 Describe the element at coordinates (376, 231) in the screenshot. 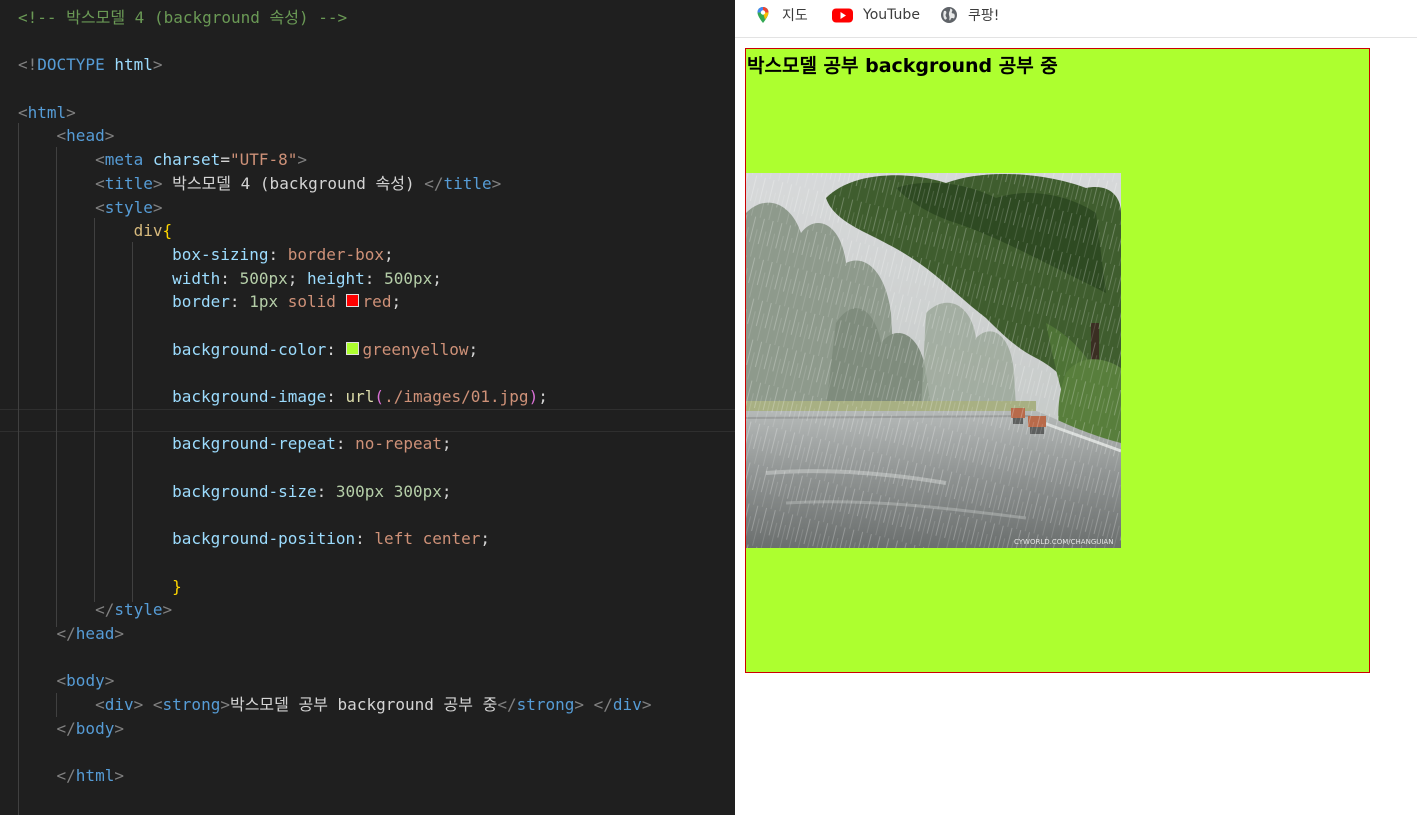

I see `code-line: div{` at that location.